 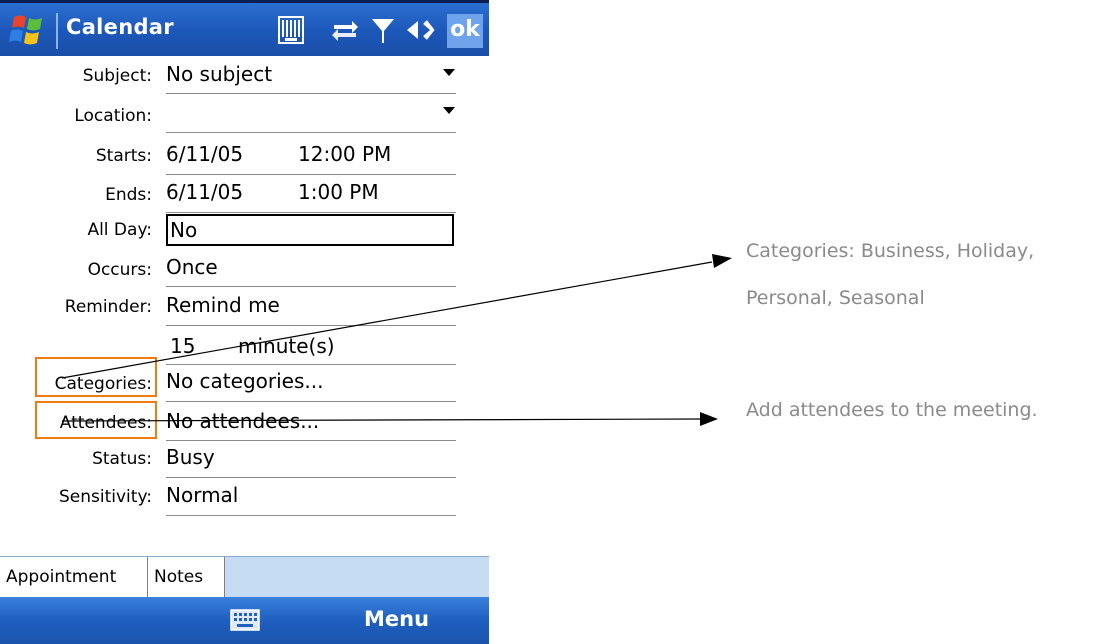 I want to click on signal-icon, so click(x=383, y=30).